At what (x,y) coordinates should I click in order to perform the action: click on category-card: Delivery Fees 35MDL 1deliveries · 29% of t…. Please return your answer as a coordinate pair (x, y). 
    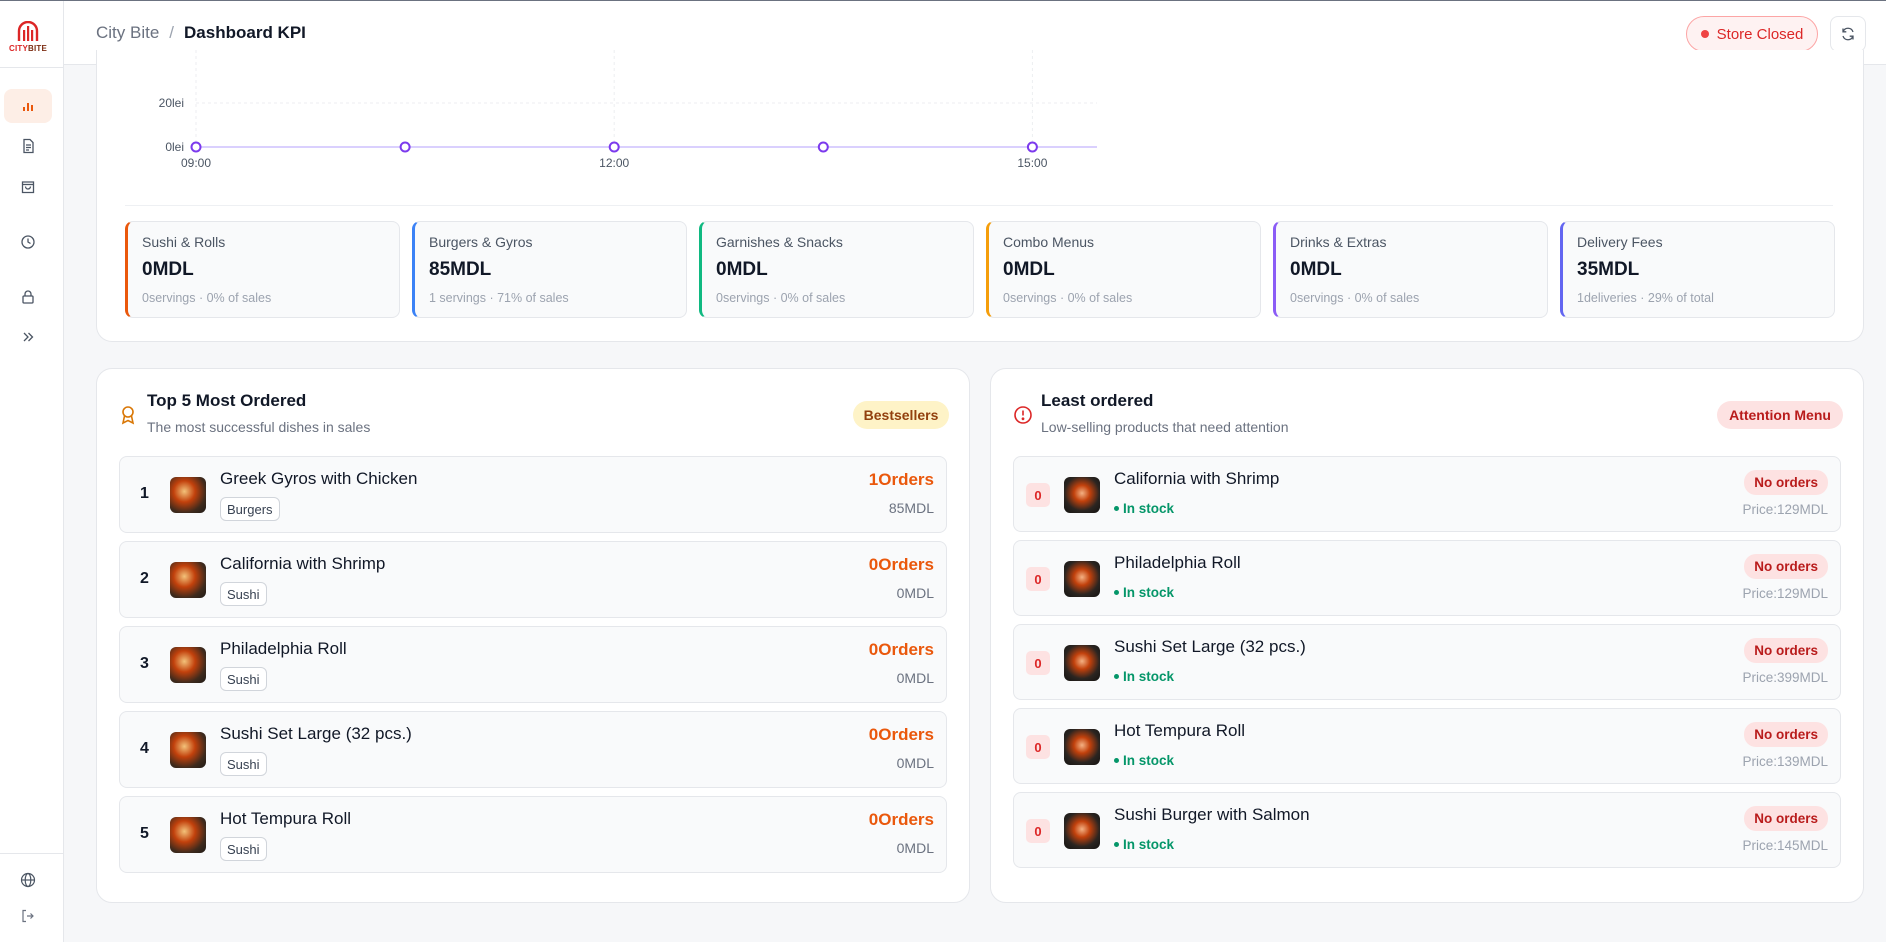
    Looking at the image, I should click on (1697, 269).